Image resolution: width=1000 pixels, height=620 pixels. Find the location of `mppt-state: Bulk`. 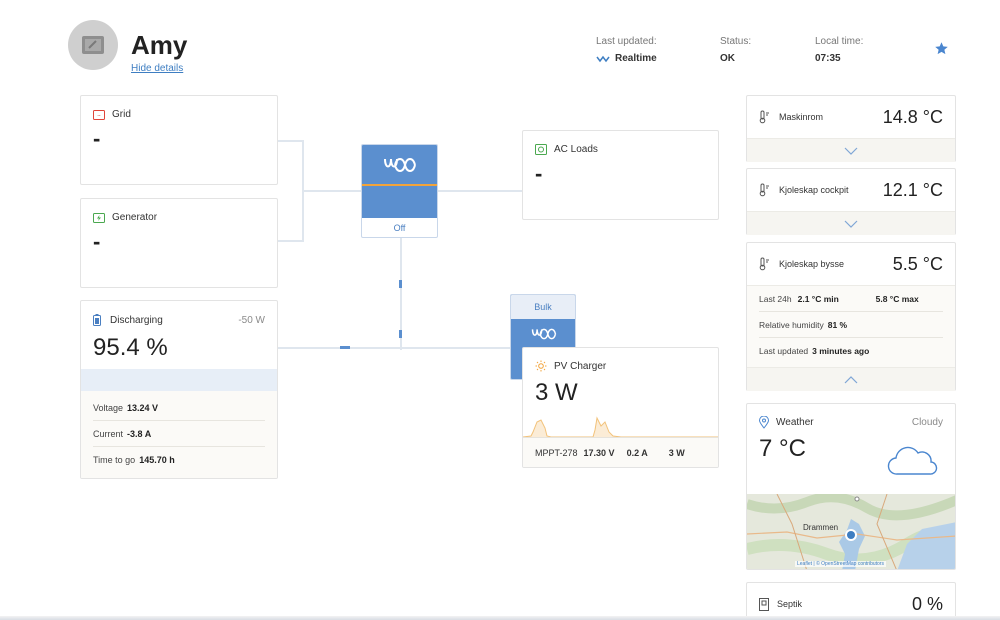

mppt-state: Bulk is located at coordinates (543, 307).